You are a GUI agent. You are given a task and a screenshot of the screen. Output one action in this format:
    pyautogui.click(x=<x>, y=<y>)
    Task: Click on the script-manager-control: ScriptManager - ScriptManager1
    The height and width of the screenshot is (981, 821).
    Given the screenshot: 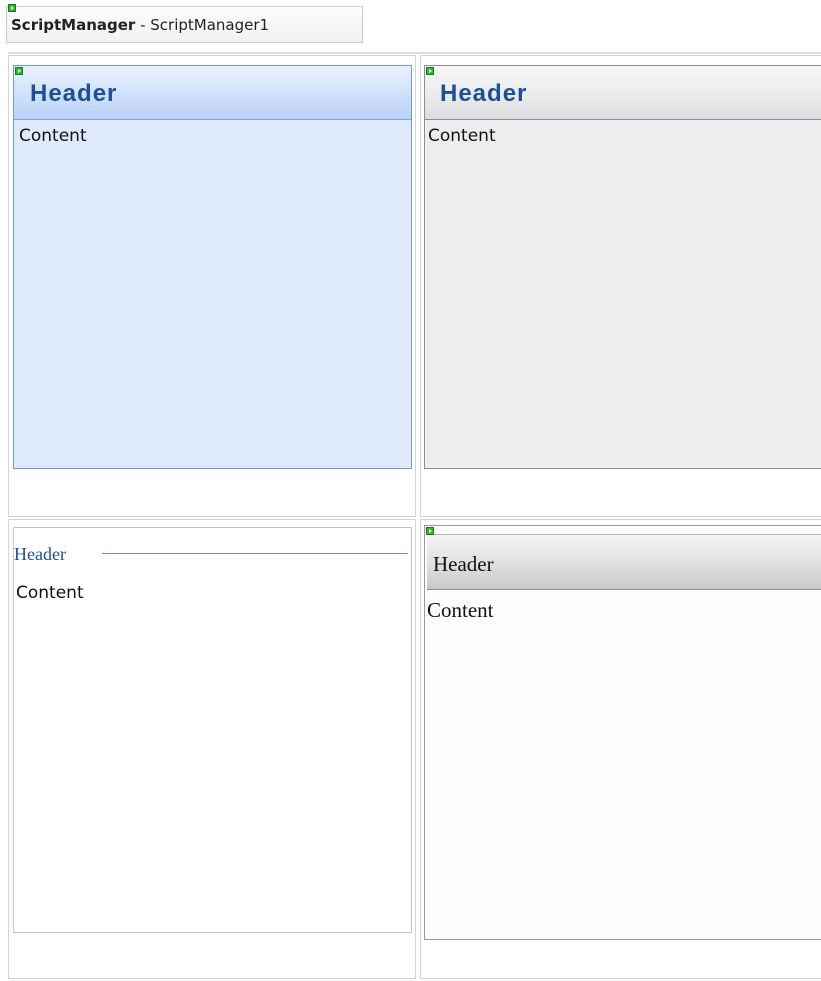 What is the action you would take?
    pyautogui.click(x=184, y=24)
    